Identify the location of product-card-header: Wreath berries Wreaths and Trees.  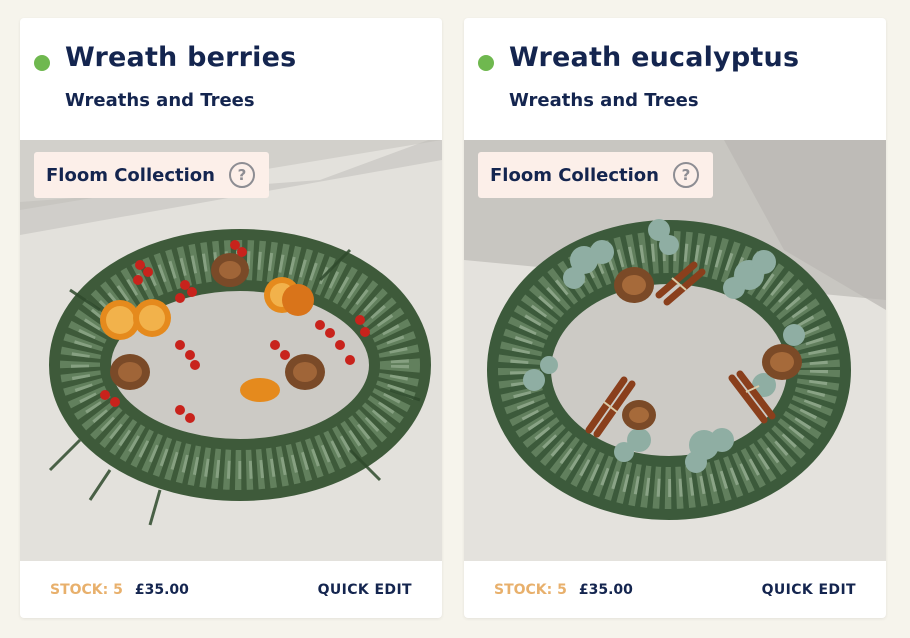
(231, 79).